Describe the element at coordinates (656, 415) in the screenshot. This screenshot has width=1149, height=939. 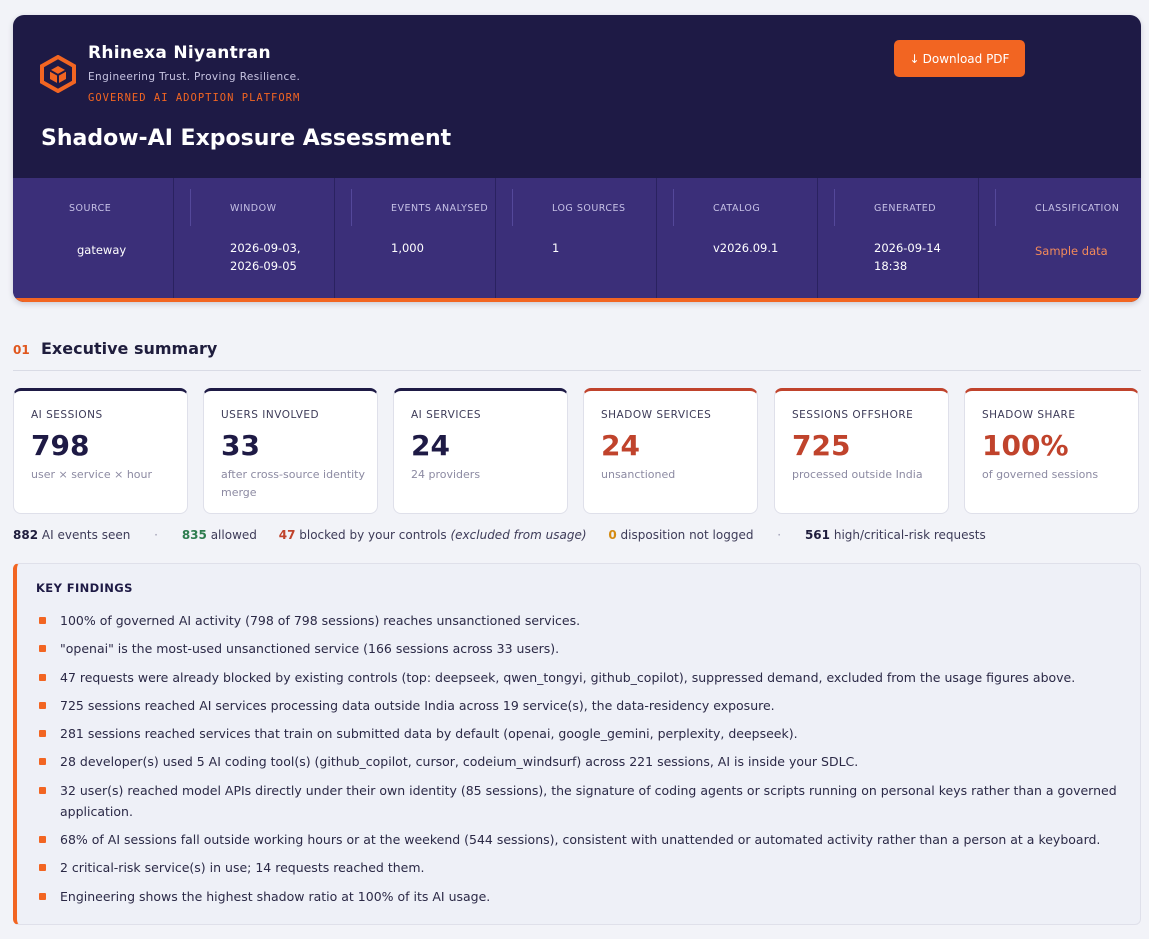
I see `kpi-label: SHADOW SERVICES` at that location.